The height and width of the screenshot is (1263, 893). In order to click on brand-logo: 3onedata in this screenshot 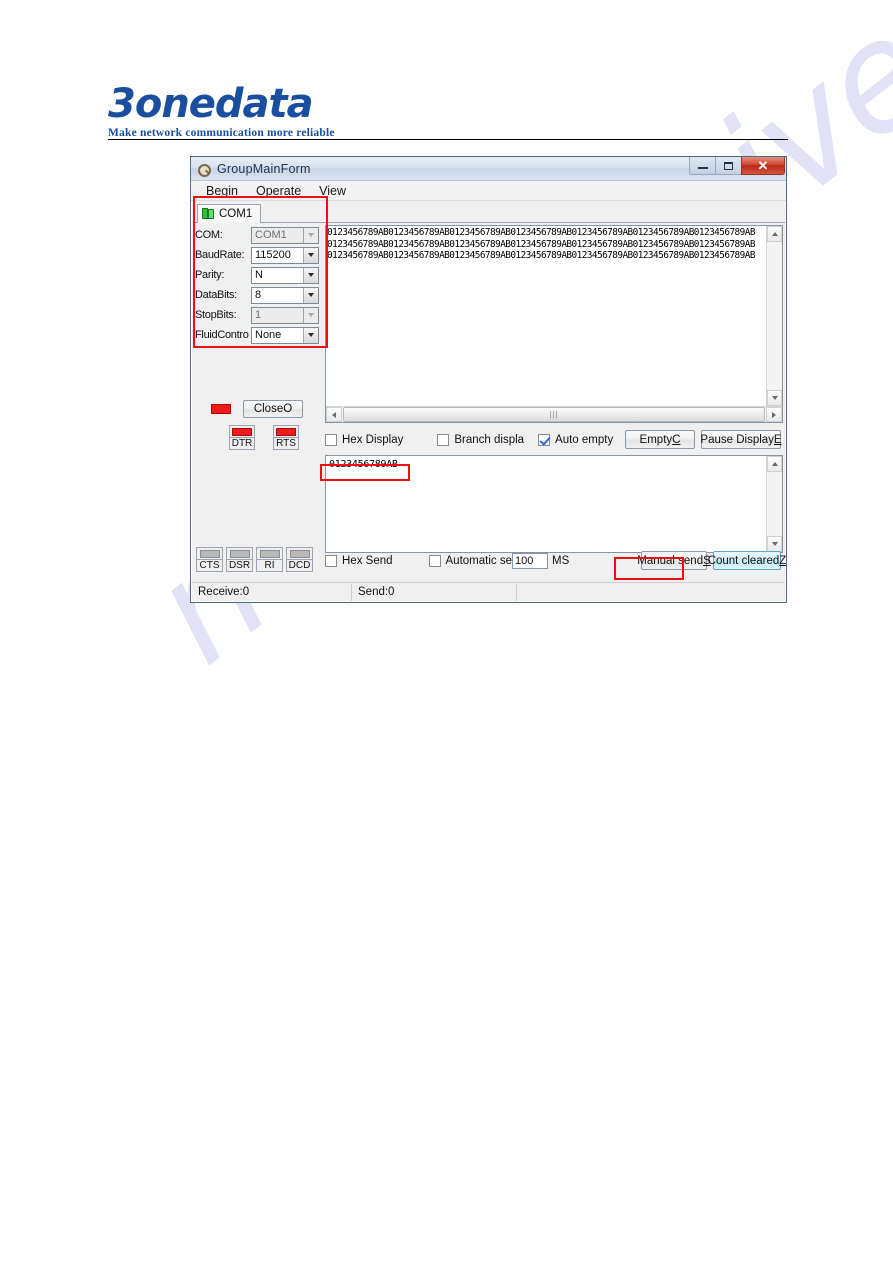, I will do `click(211, 104)`.